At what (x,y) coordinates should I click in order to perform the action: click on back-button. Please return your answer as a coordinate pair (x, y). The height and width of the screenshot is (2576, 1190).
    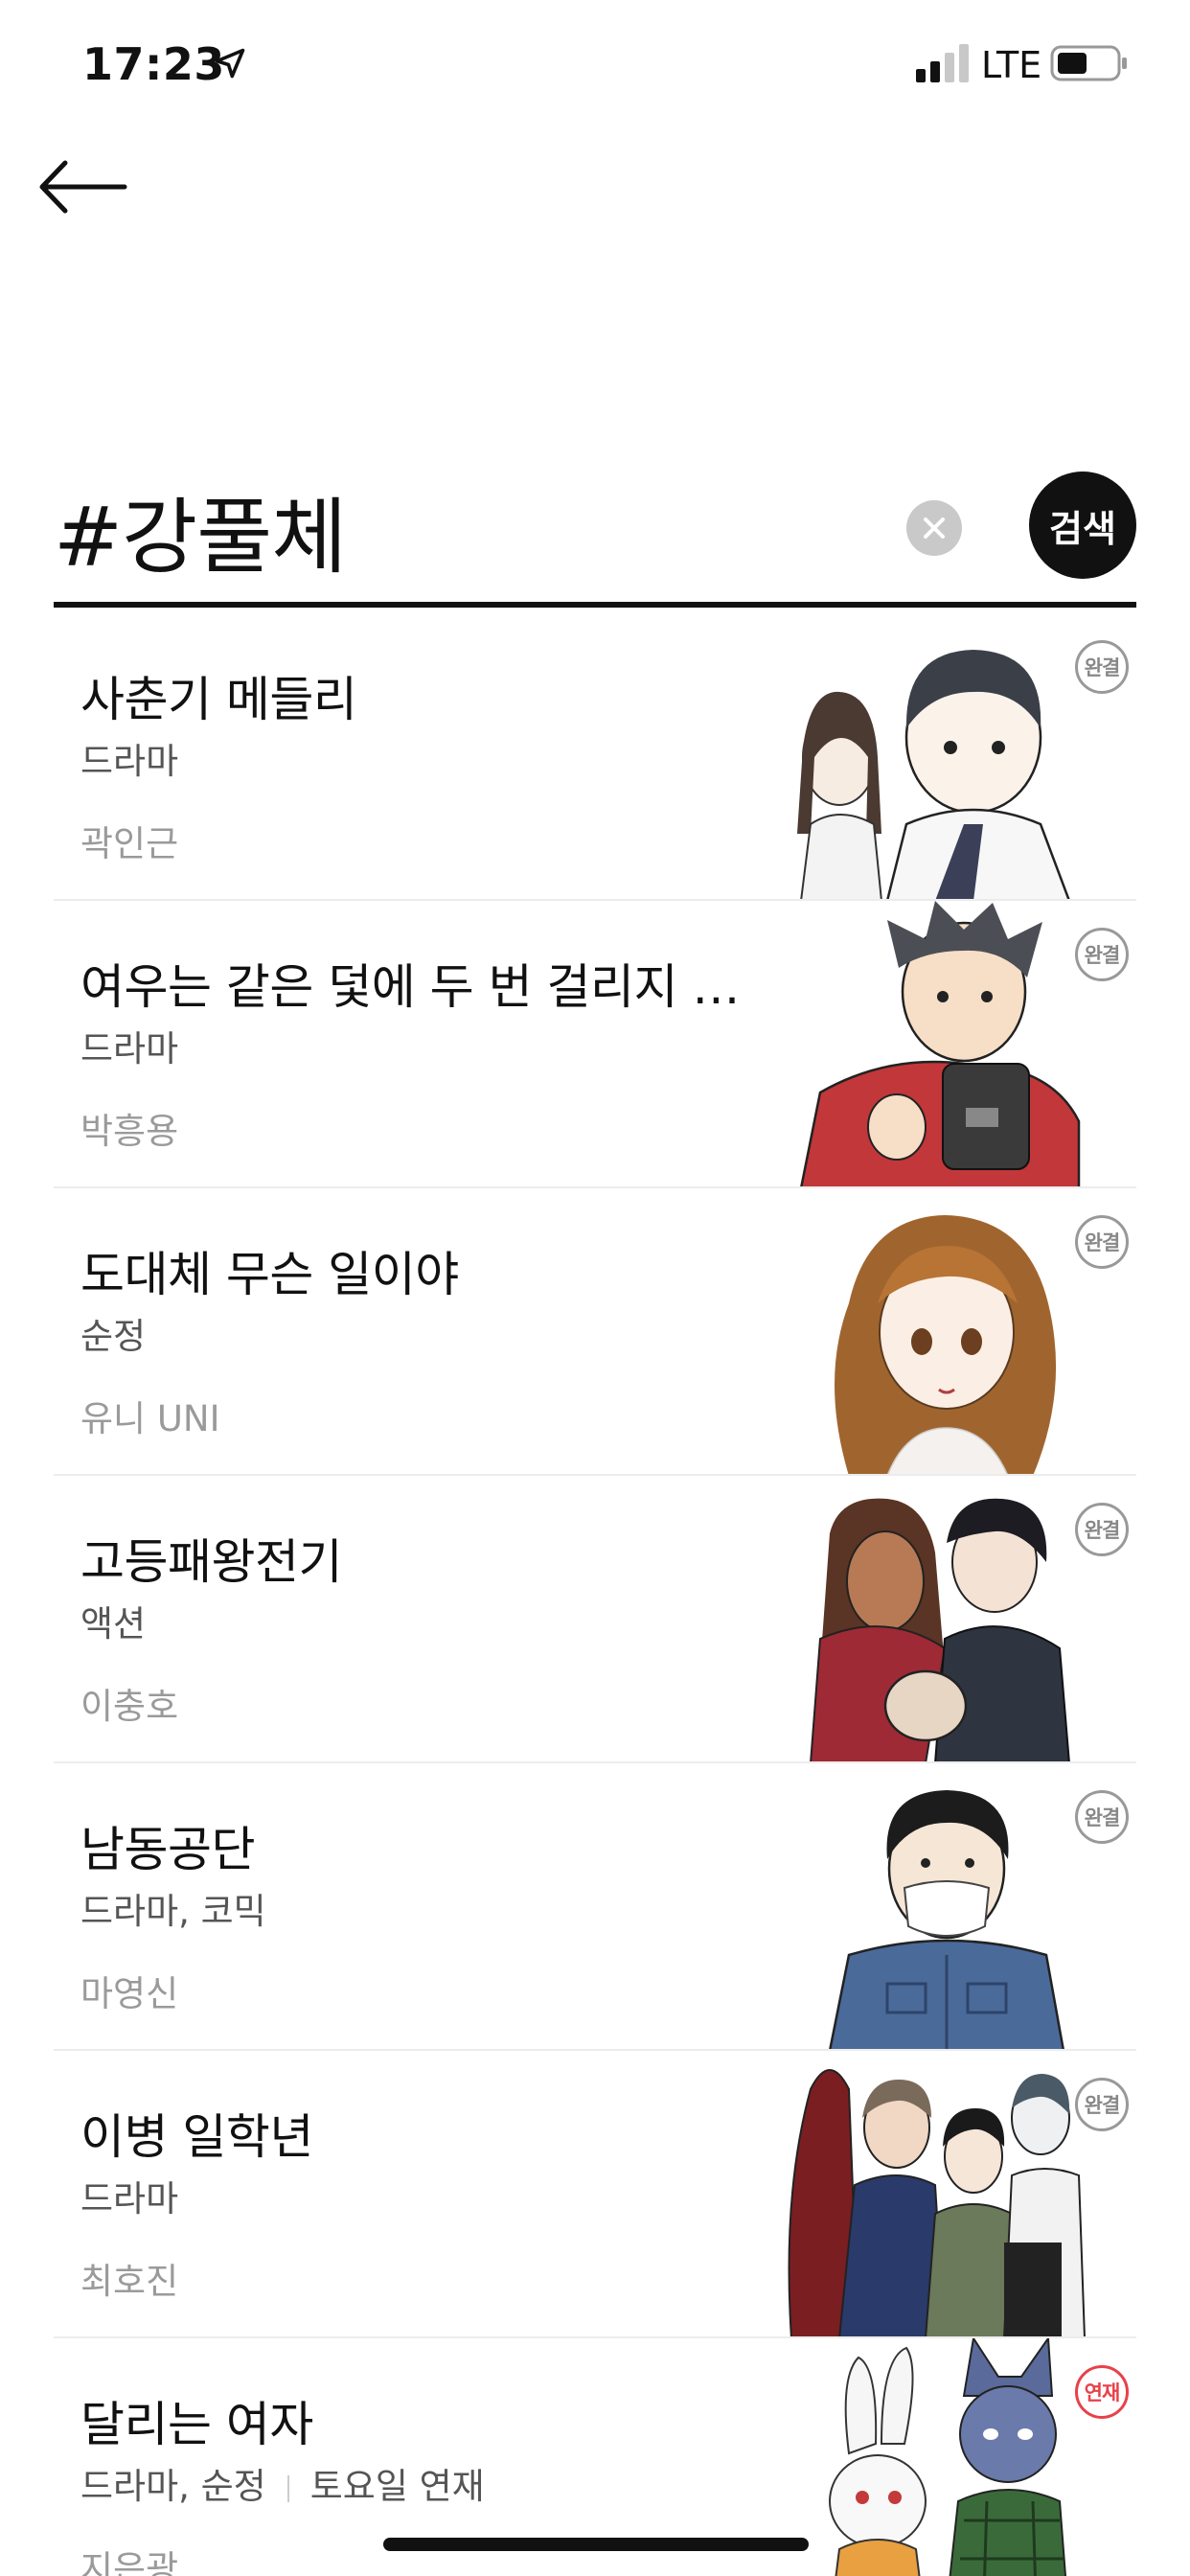
    Looking at the image, I should click on (82, 186).